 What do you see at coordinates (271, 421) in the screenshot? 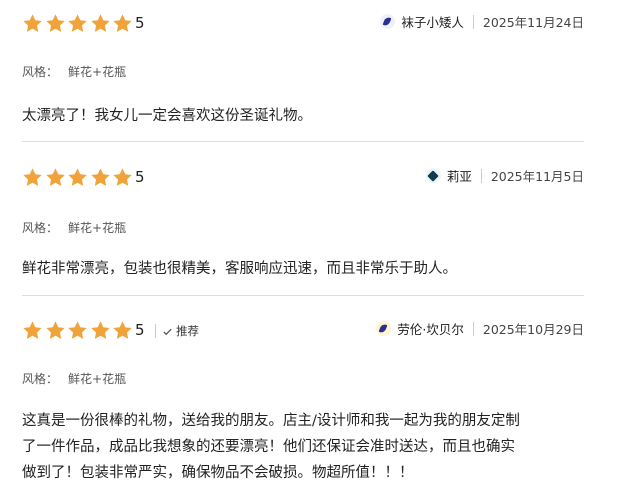
I see `review-text-line: 这真是一份很棒的礼物，送给我的朋友。店主/设计师和我一起为我的朋友定制` at bounding box center [271, 421].